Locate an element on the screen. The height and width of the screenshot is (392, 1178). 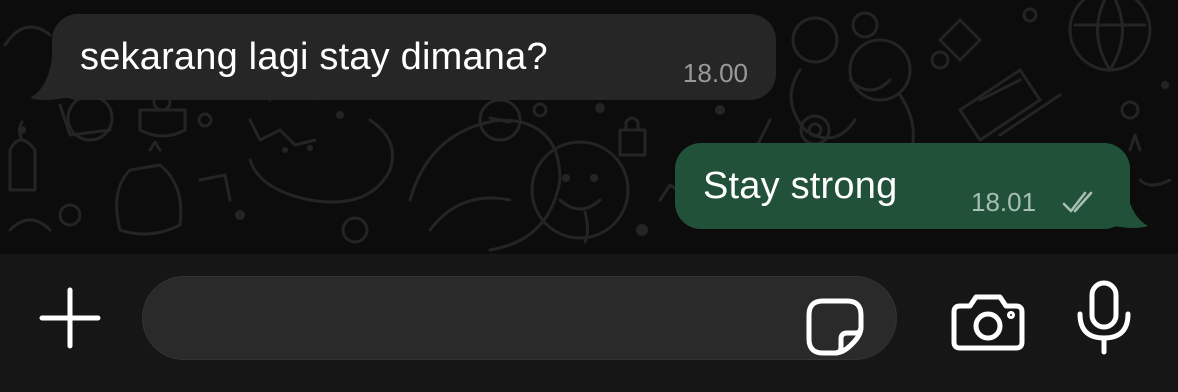
message-text: sekarang lagi stay dimana? is located at coordinates (314, 57).